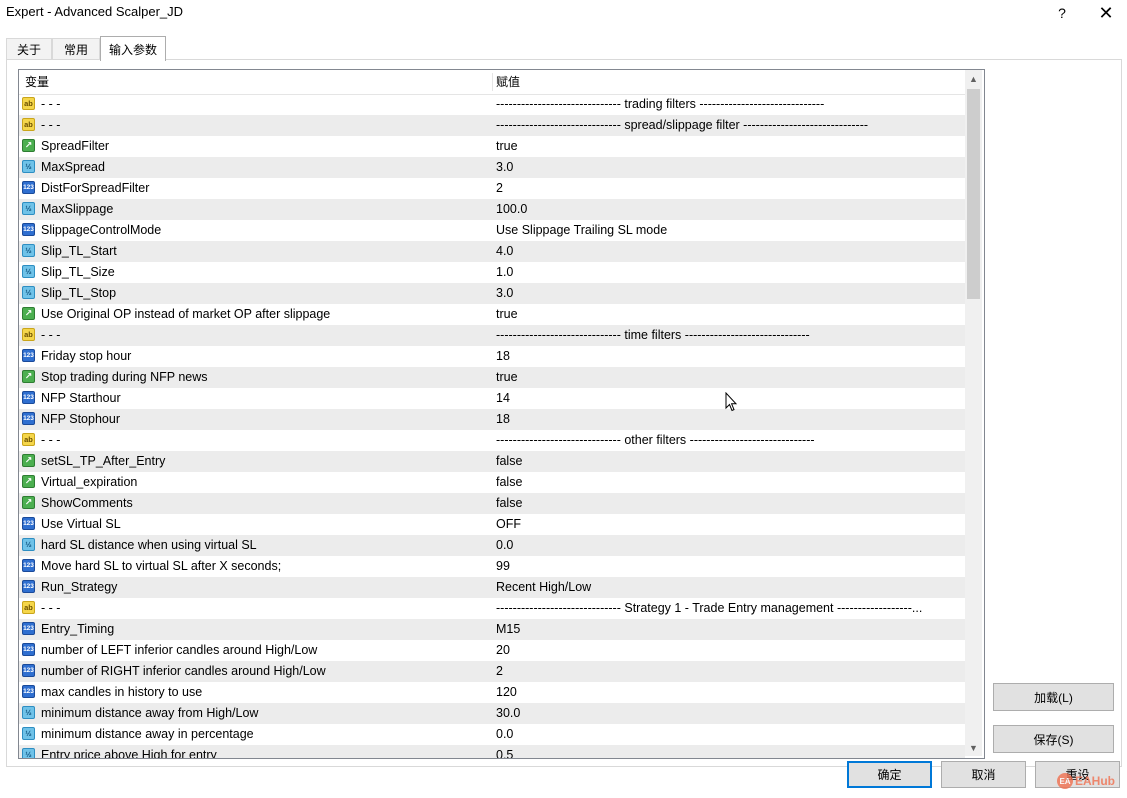 This screenshot has width=1127, height=798. I want to click on string-param-icon: ab, so click(28, 439).